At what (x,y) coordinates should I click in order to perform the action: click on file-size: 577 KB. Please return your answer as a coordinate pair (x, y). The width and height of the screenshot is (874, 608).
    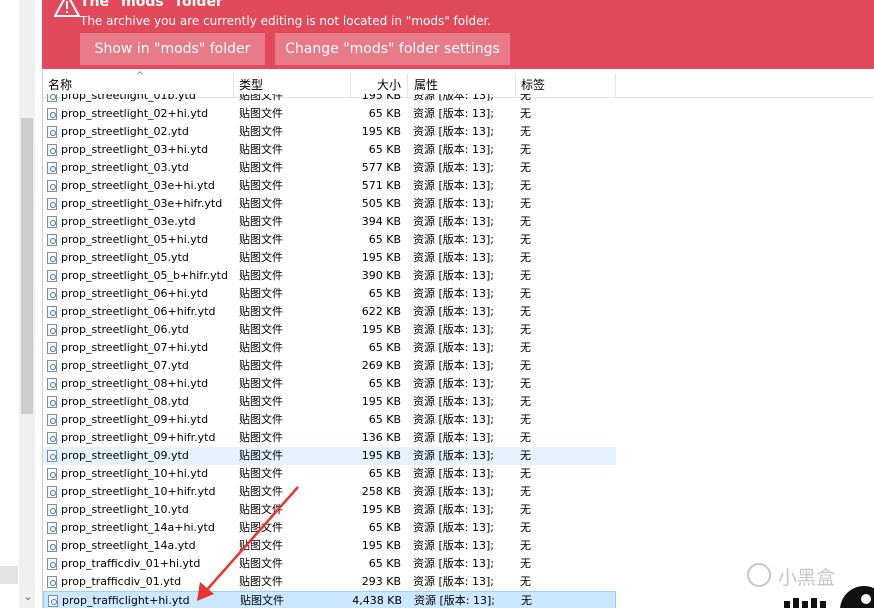
    Looking at the image, I should click on (381, 167).